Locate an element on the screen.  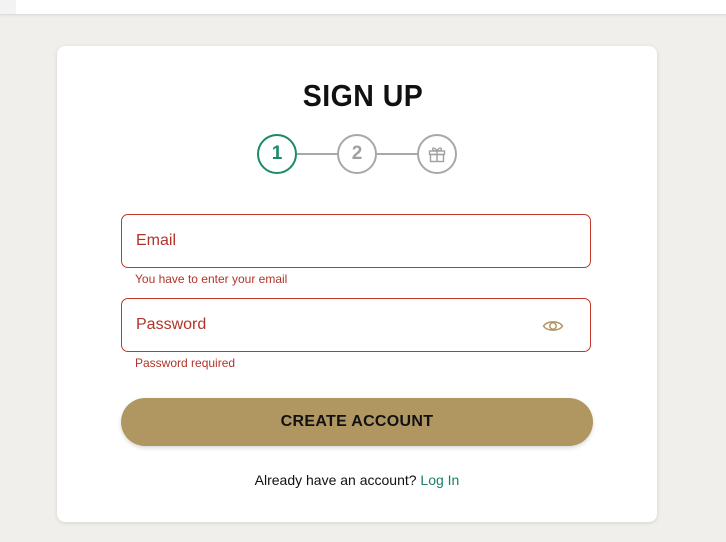
email-error: You have to enter your email is located at coordinates (211, 279).